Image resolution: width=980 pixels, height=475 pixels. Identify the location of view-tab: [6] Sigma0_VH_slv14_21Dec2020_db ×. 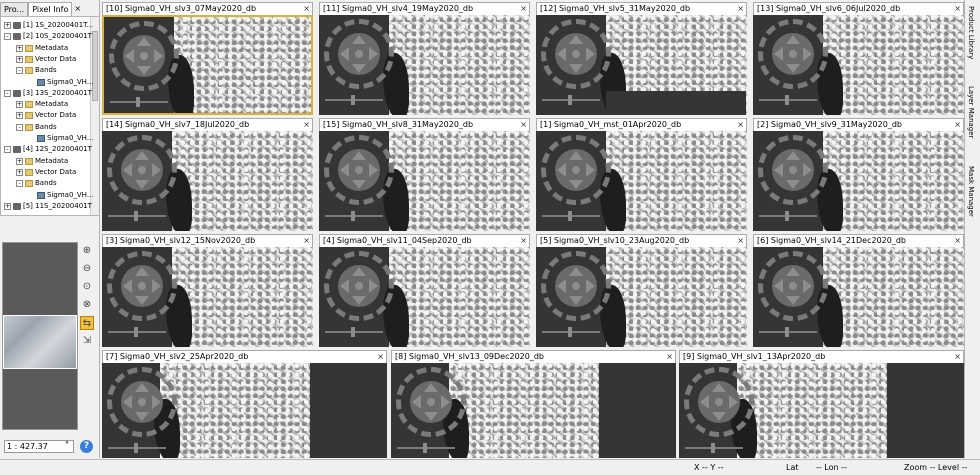
(858, 240).